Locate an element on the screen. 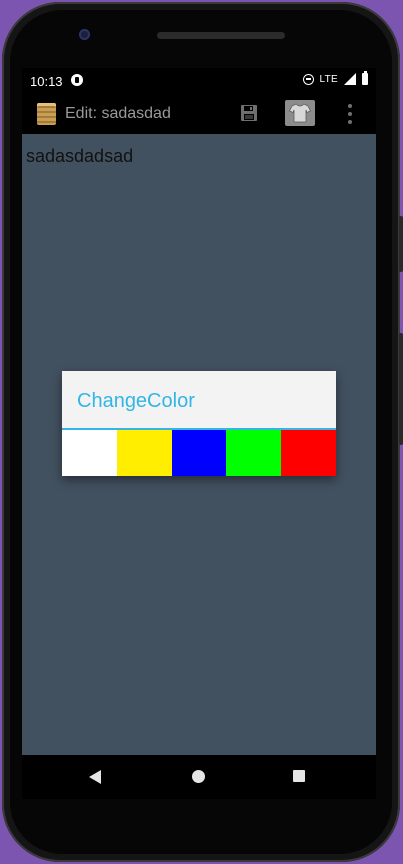  dialog-title: ChangeColor is located at coordinates (136, 401).